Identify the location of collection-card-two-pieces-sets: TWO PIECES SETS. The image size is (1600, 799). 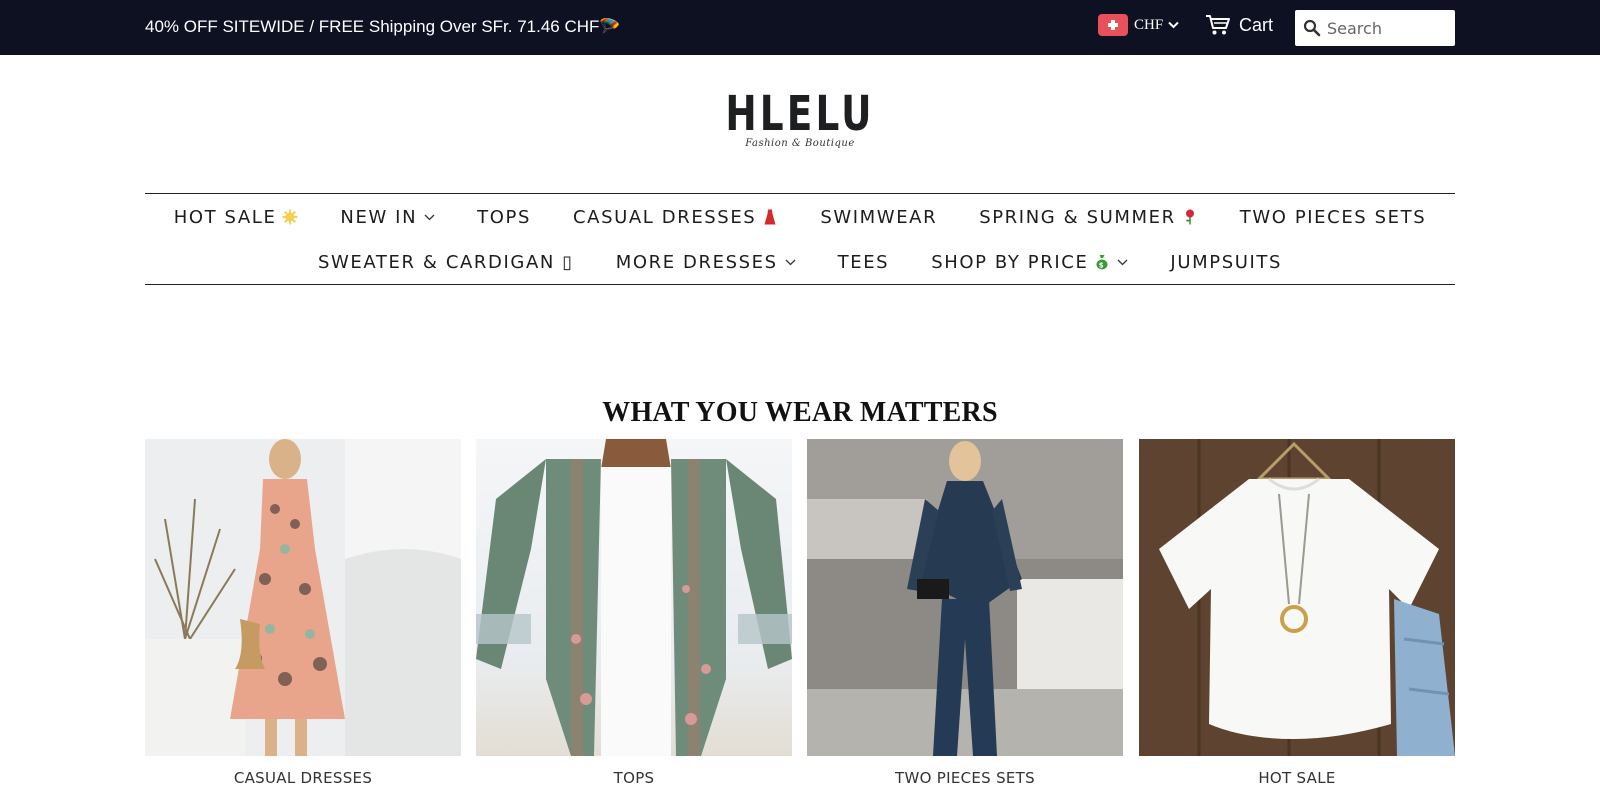
(965, 613).